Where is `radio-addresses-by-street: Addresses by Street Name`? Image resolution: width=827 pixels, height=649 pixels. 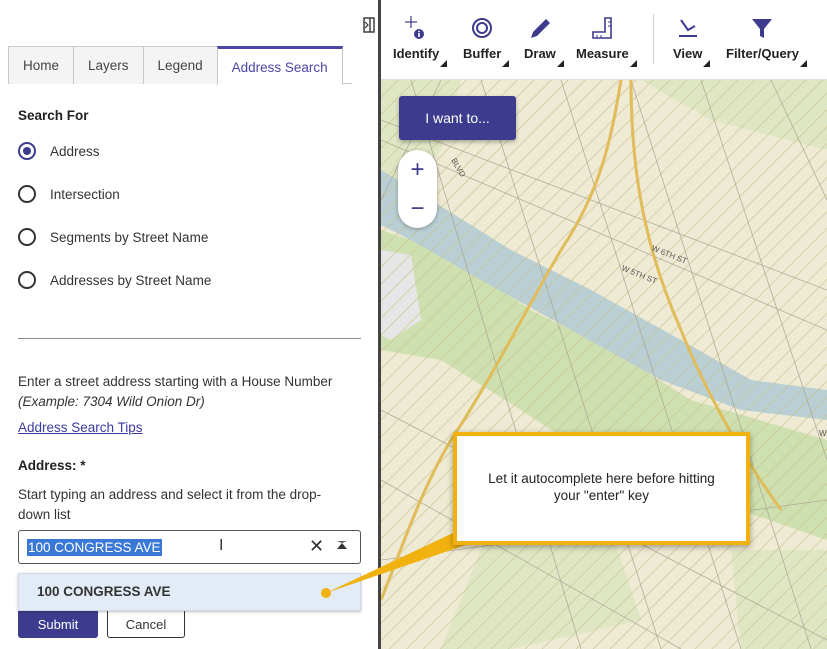
radio-addresses-by-street: Addresses by Street Name is located at coordinates (114, 280).